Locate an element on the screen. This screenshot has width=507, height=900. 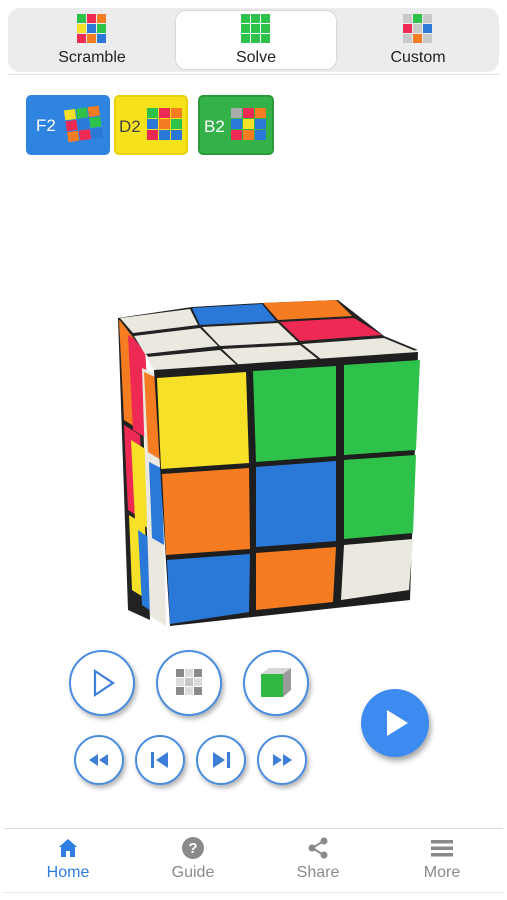
formula-chip-d2-label: D2 is located at coordinates (130, 126).